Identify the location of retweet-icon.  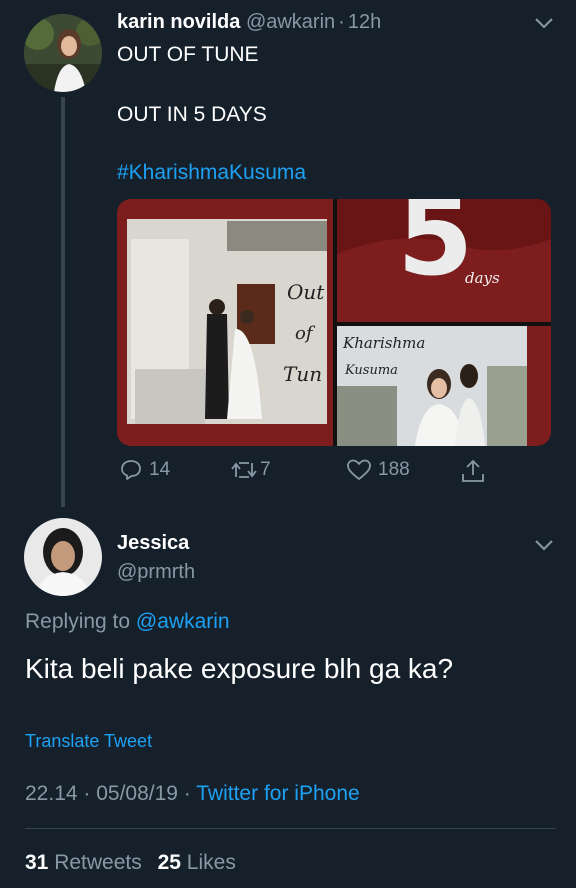
(244, 470).